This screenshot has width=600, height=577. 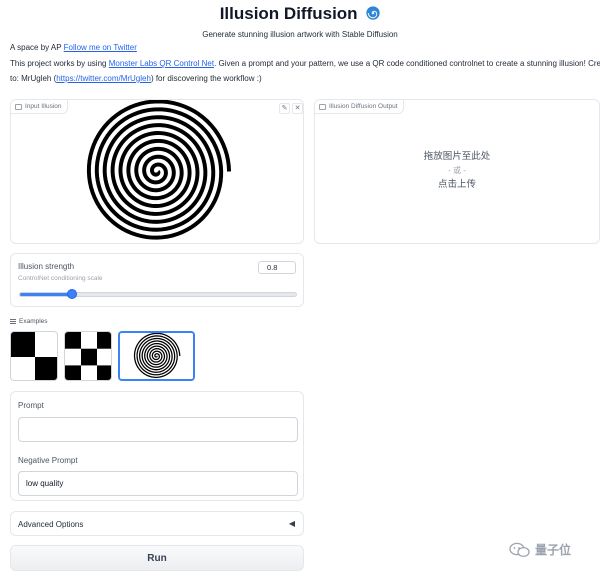 What do you see at coordinates (456, 184) in the screenshot?
I see `click-upload-text: 点击上传` at bounding box center [456, 184].